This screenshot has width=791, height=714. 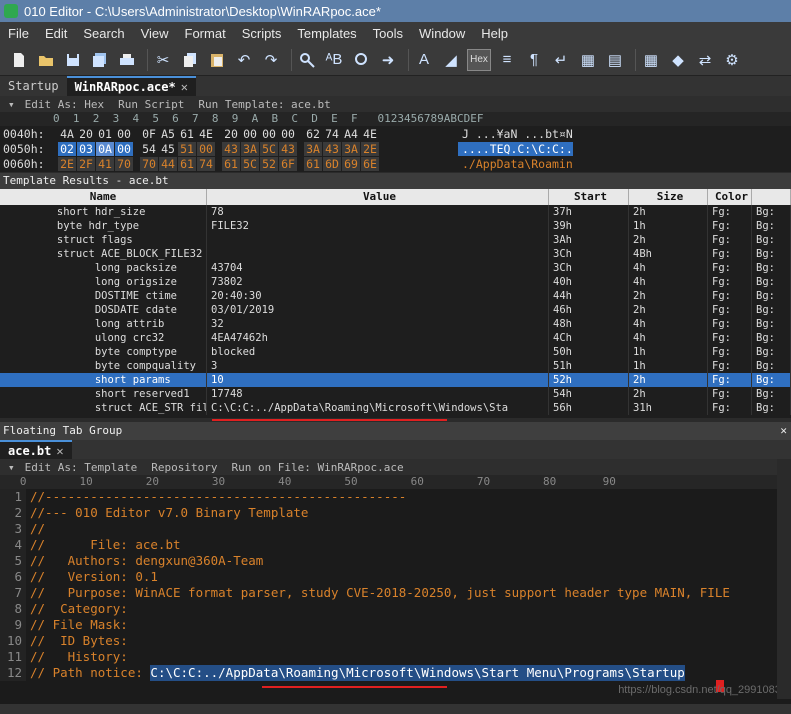 What do you see at coordinates (262, 33) in the screenshot?
I see `menu-scripts: Scripts` at bounding box center [262, 33].